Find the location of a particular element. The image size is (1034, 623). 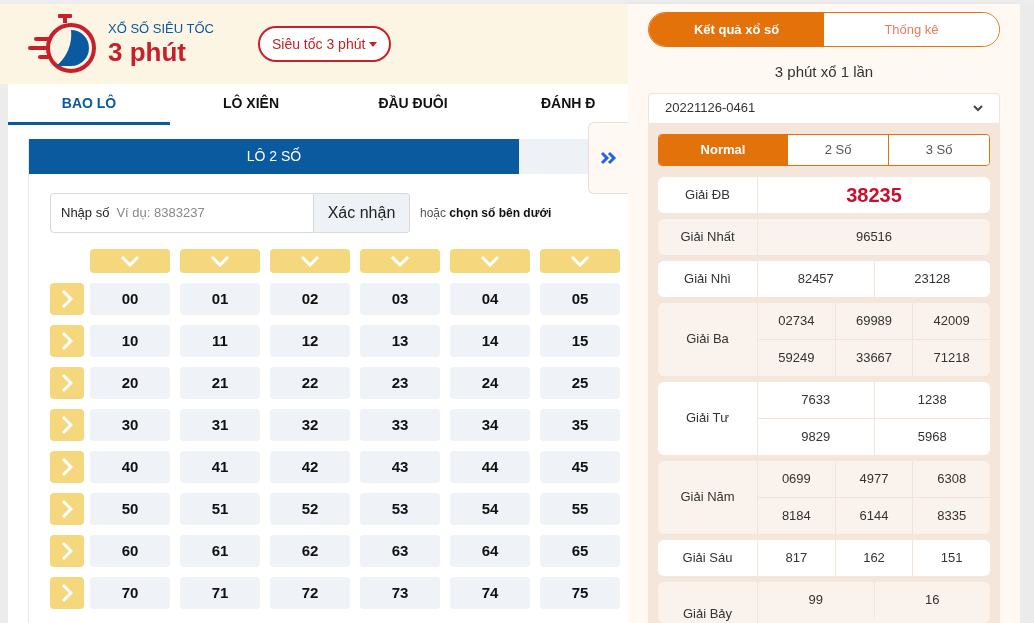

number-button: 61 is located at coordinates (220, 551).